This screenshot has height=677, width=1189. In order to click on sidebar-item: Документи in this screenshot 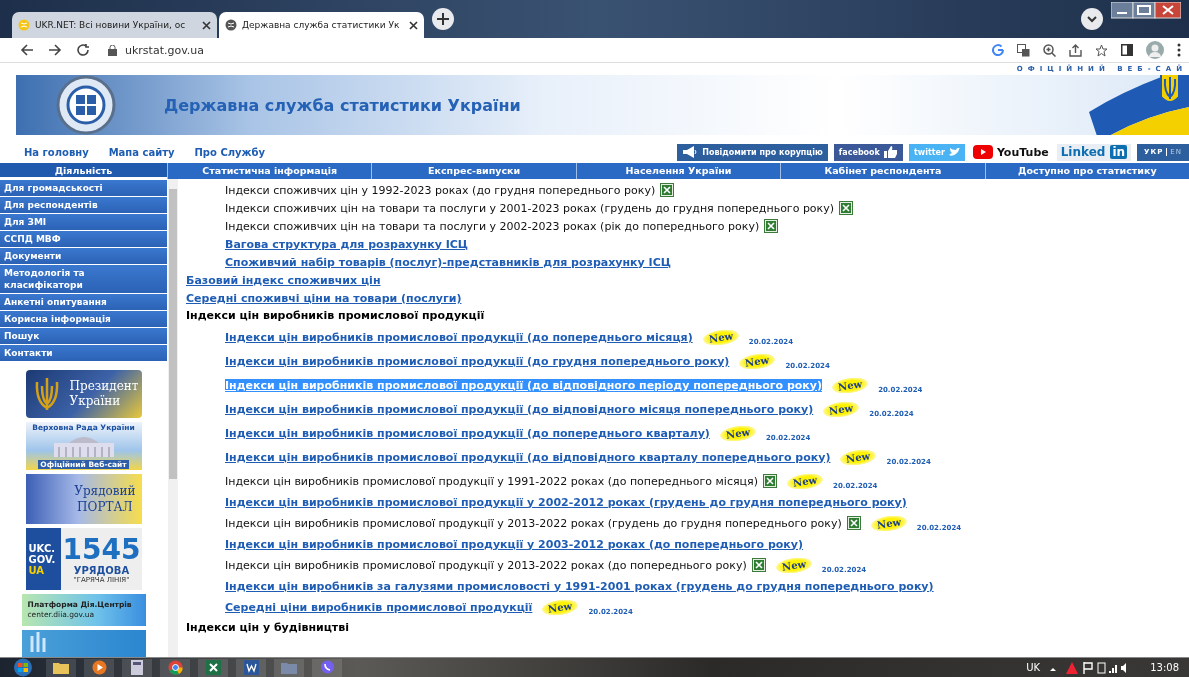, I will do `click(83, 256)`.